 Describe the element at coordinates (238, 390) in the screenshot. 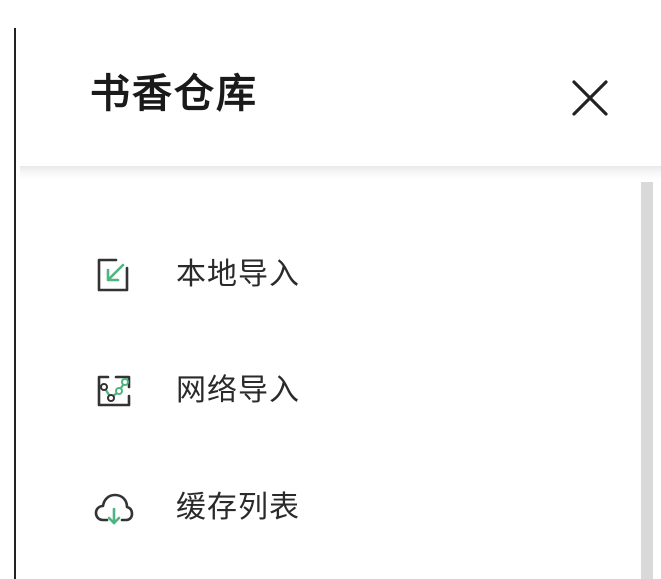

I see `menu-item-label: 网络导入` at that location.